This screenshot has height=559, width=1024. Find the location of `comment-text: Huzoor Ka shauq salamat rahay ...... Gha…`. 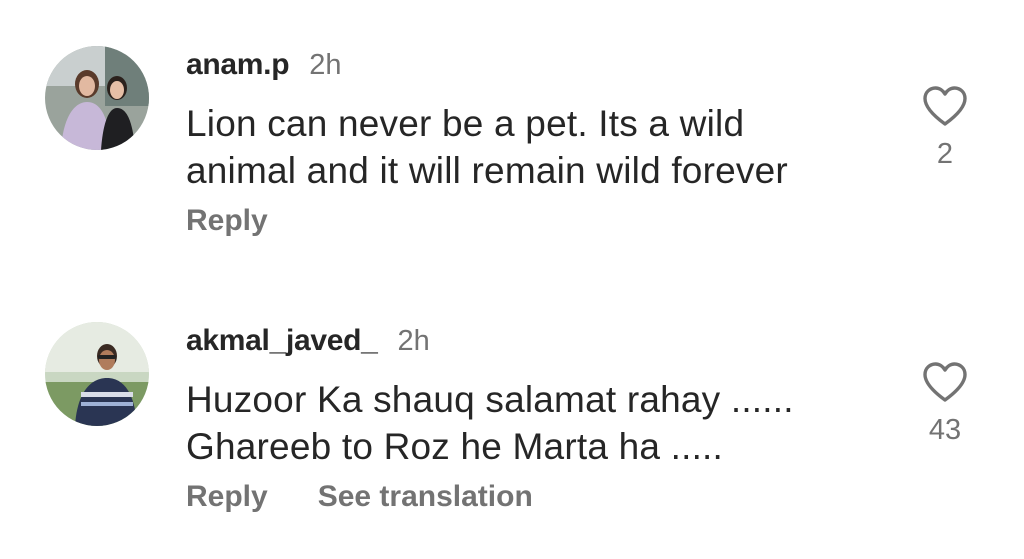

comment-text: Huzoor Ka shauq salamat rahay ...... Gha… is located at coordinates (536, 423).